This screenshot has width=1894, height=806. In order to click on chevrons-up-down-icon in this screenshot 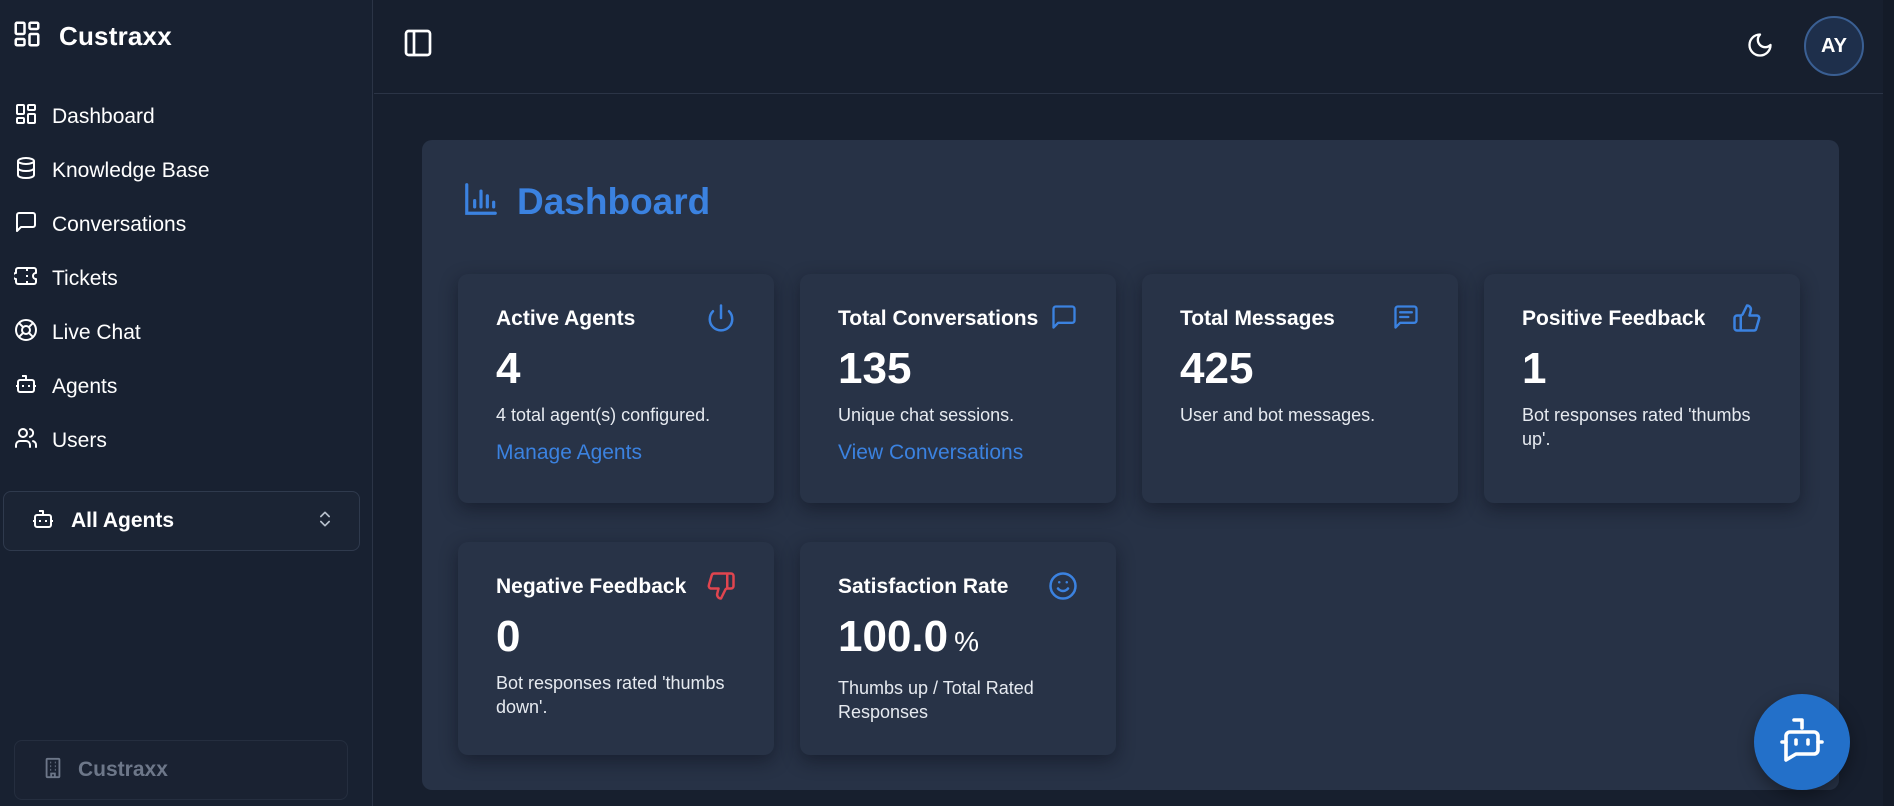, I will do `click(325, 521)`.